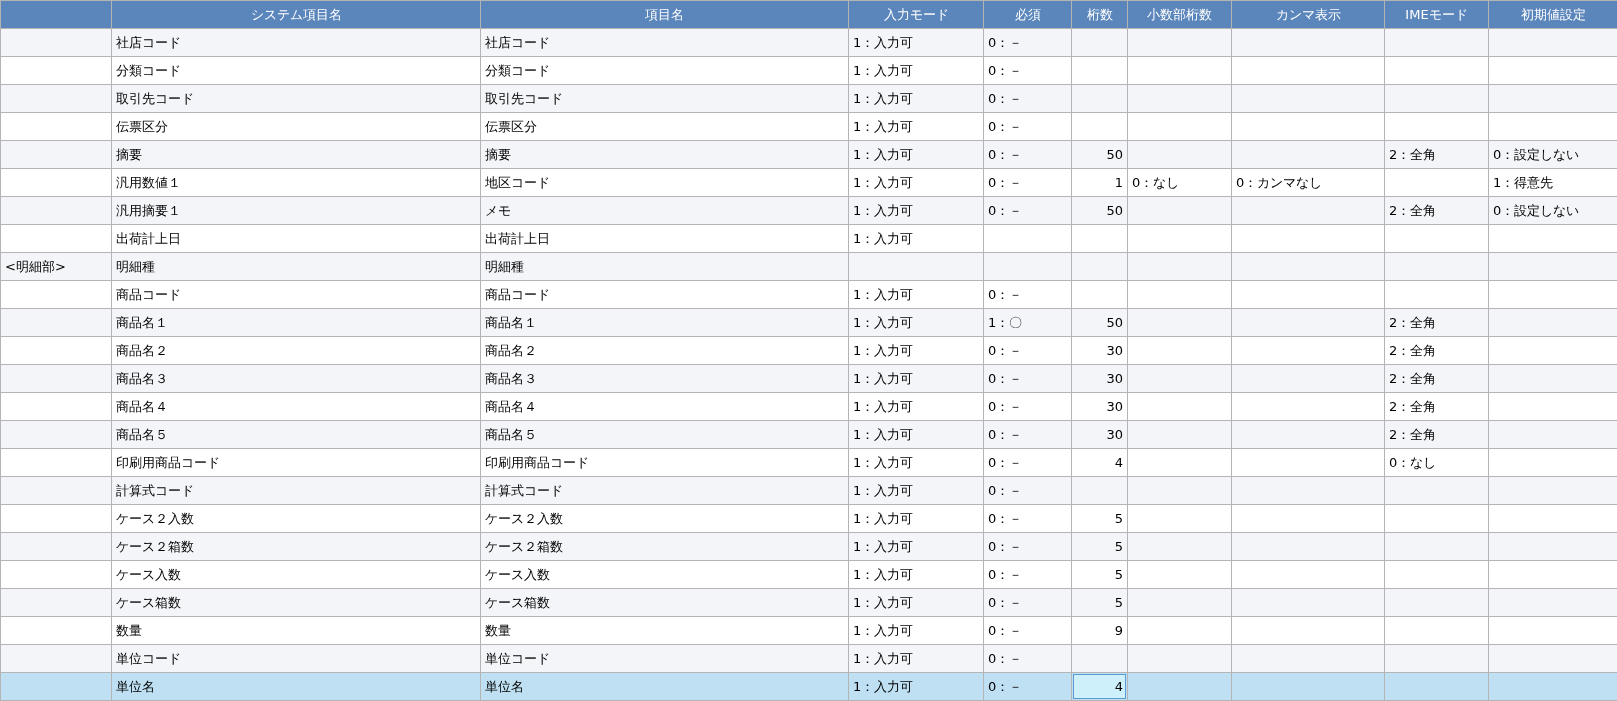  Describe the element at coordinates (1027, 322) in the screenshot. I see `table-cell: 1：〇` at that location.